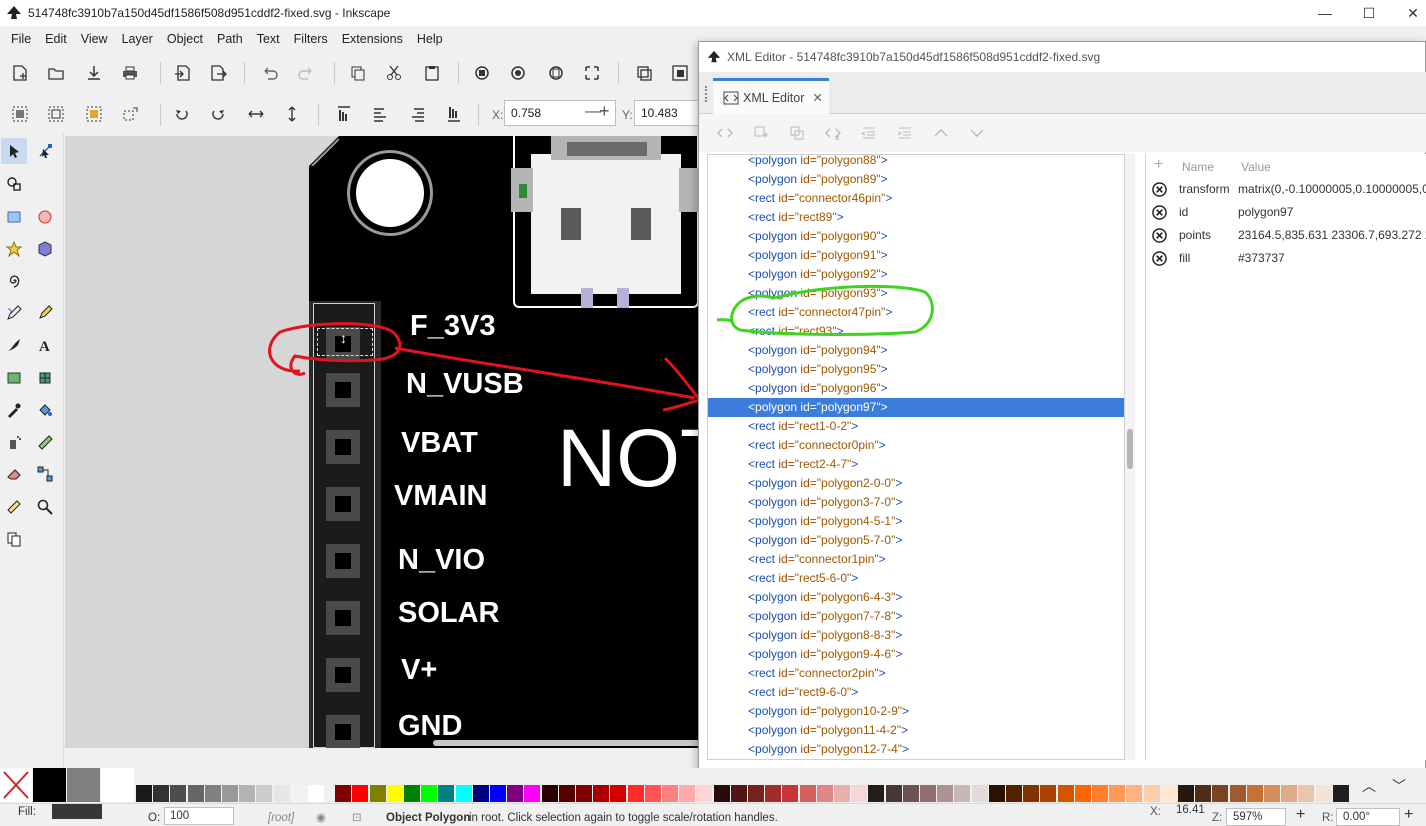  I want to click on fill-indicator, so click(77, 811).